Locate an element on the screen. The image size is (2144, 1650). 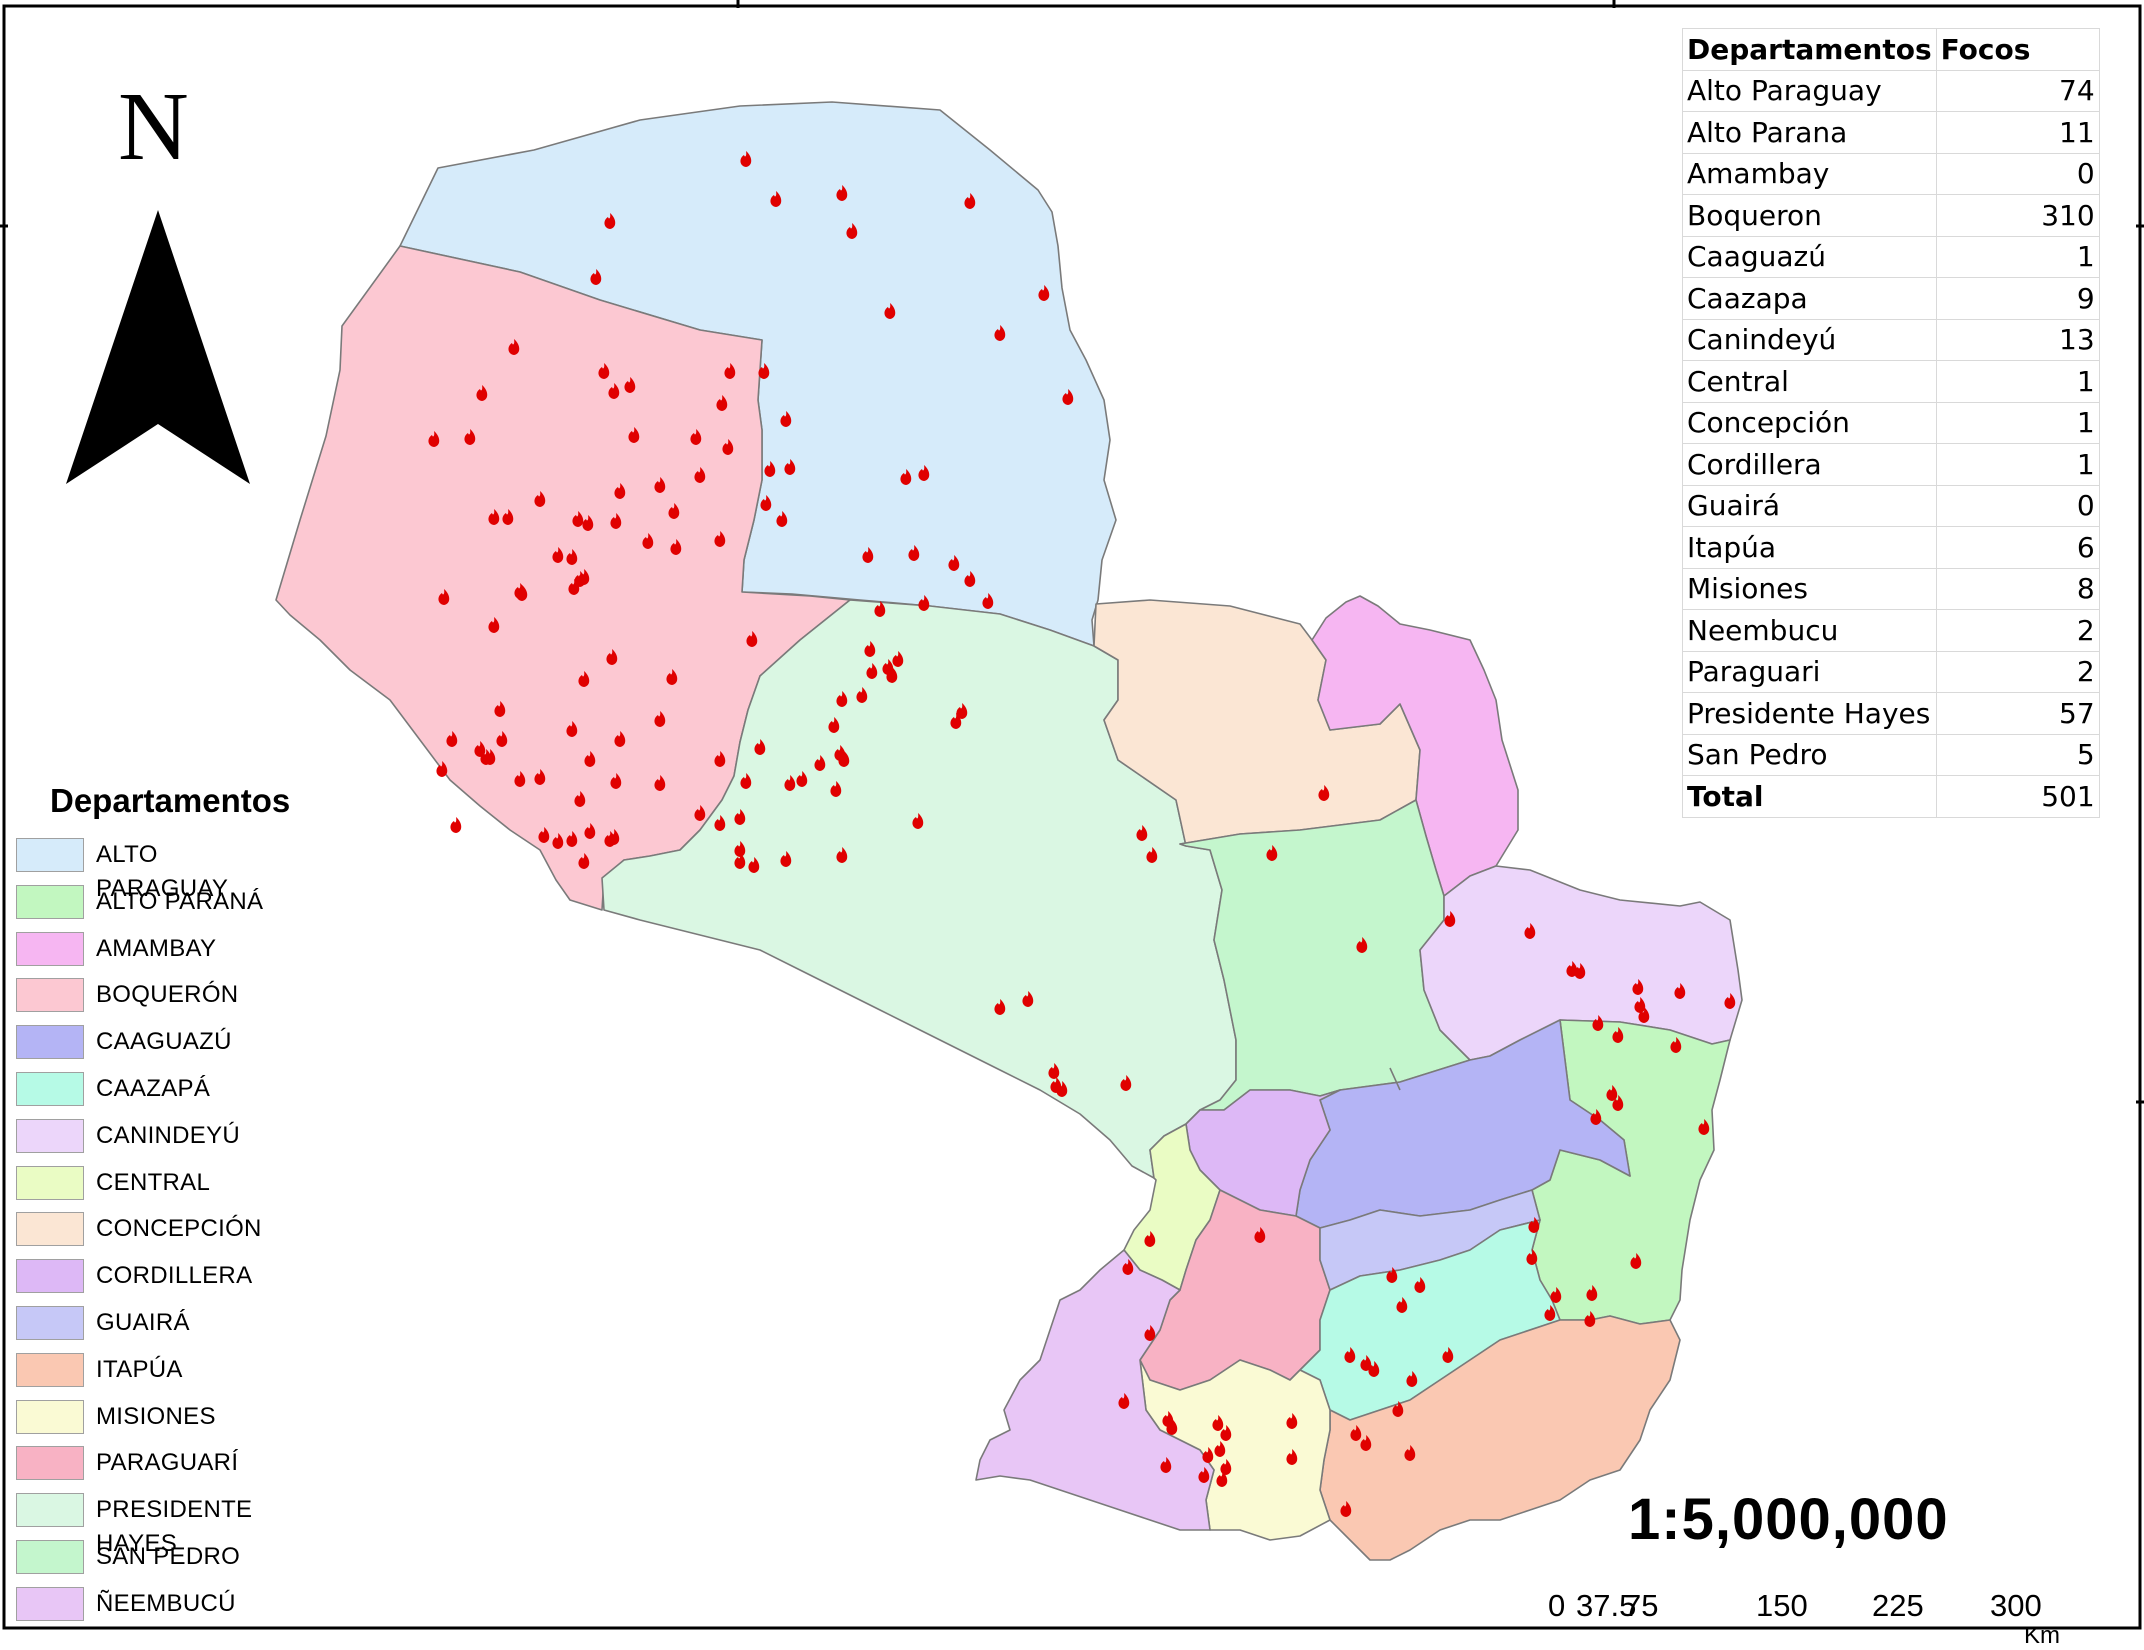
table-row: Alto Paraguay 74 is located at coordinates (1891, 90).